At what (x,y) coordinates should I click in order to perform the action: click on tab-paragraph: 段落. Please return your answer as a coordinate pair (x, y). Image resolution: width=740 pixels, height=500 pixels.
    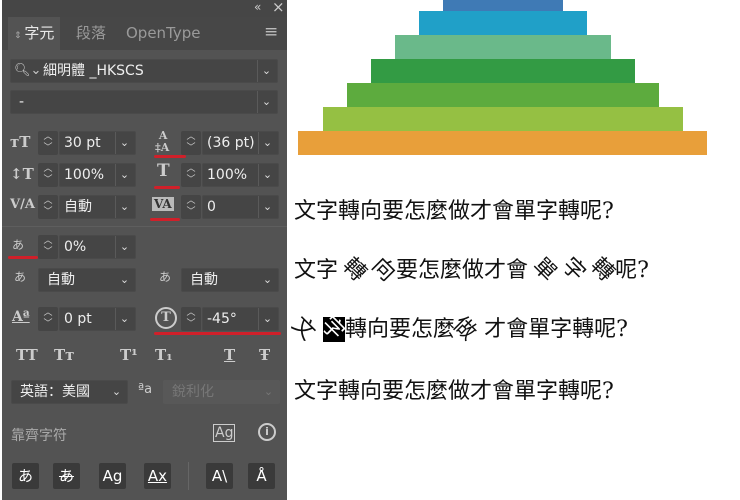
    Looking at the image, I should click on (91, 33).